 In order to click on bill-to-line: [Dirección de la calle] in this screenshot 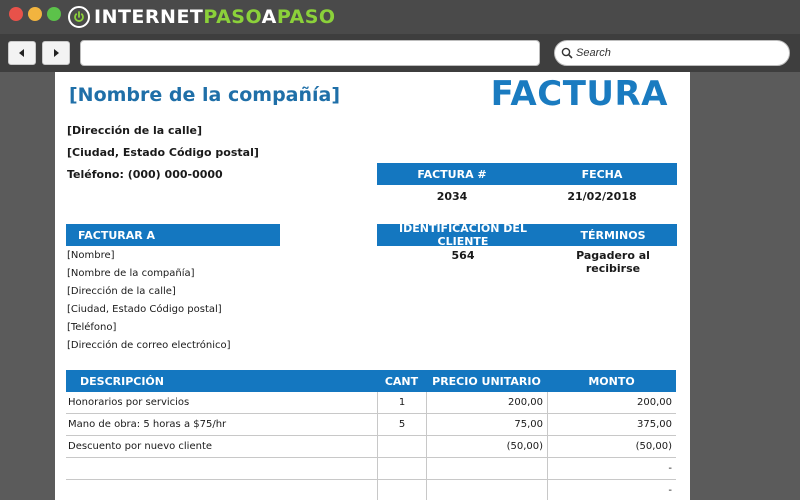, I will do `click(121, 291)`.